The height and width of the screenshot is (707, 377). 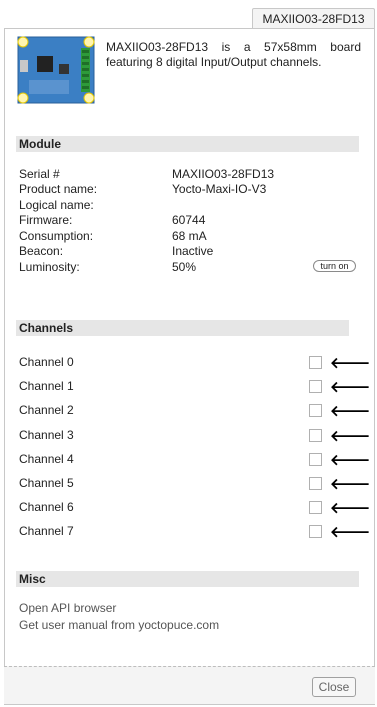 What do you see at coordinates (313, 18) in the screenshot?
I see `device-tab: MAXIIO03-28FD13` at bounding box center [313, 18].